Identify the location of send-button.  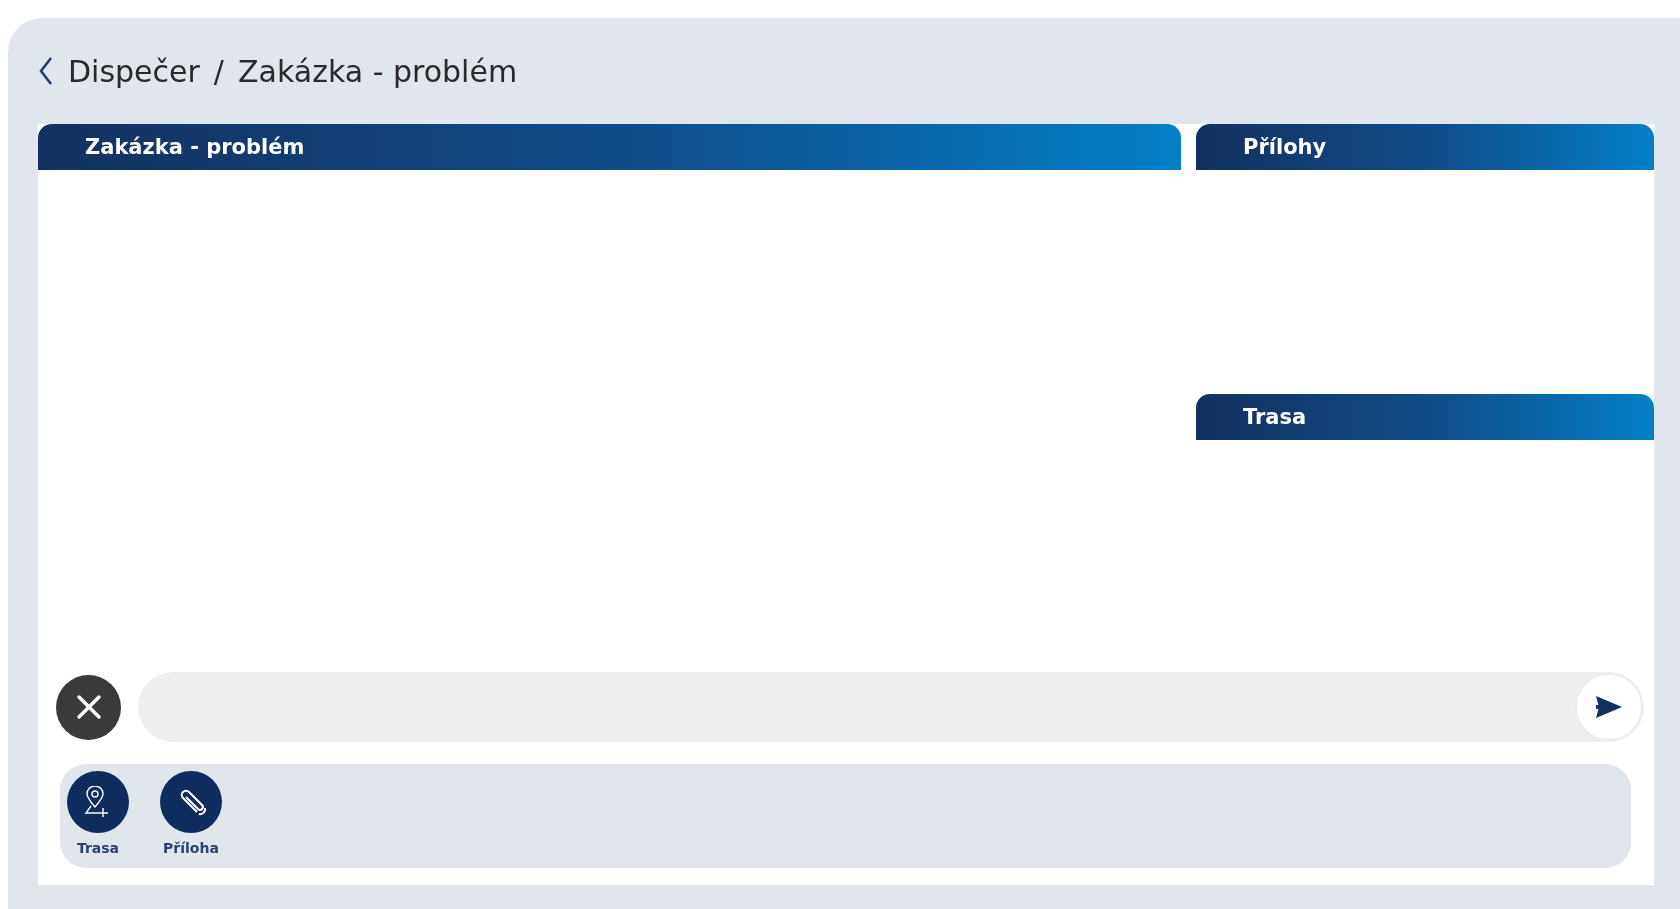
(1609, 707).